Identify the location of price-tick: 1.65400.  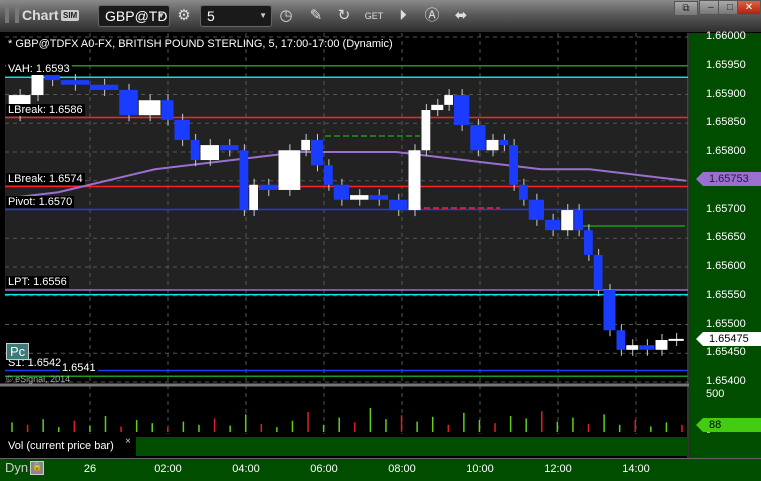
(726, 381).